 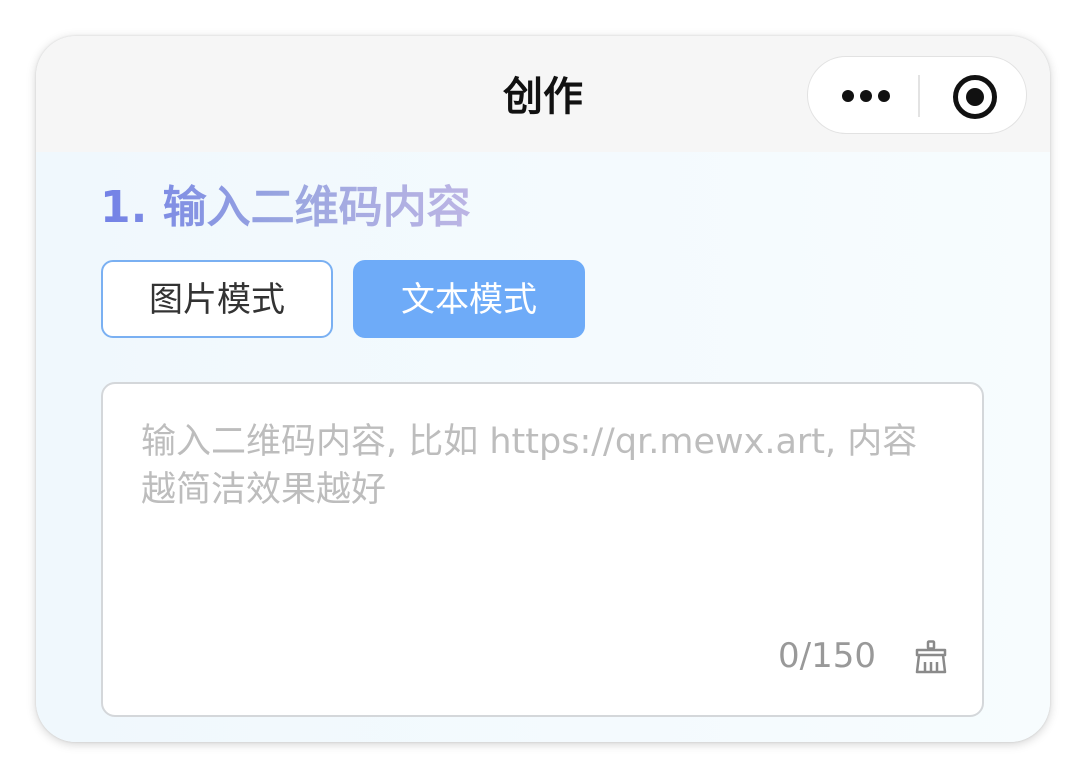 What do you see at coordinates (931, 657) in the screenshot?
I see `broom-icon` at bounding box center [931, 657].